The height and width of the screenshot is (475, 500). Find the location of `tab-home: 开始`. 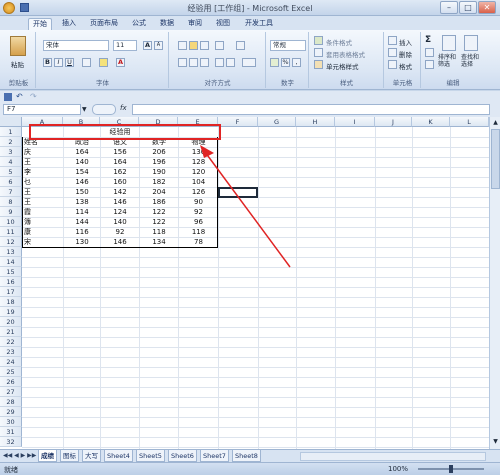

tab-home: 开始 is located at coordinates (40, 24).